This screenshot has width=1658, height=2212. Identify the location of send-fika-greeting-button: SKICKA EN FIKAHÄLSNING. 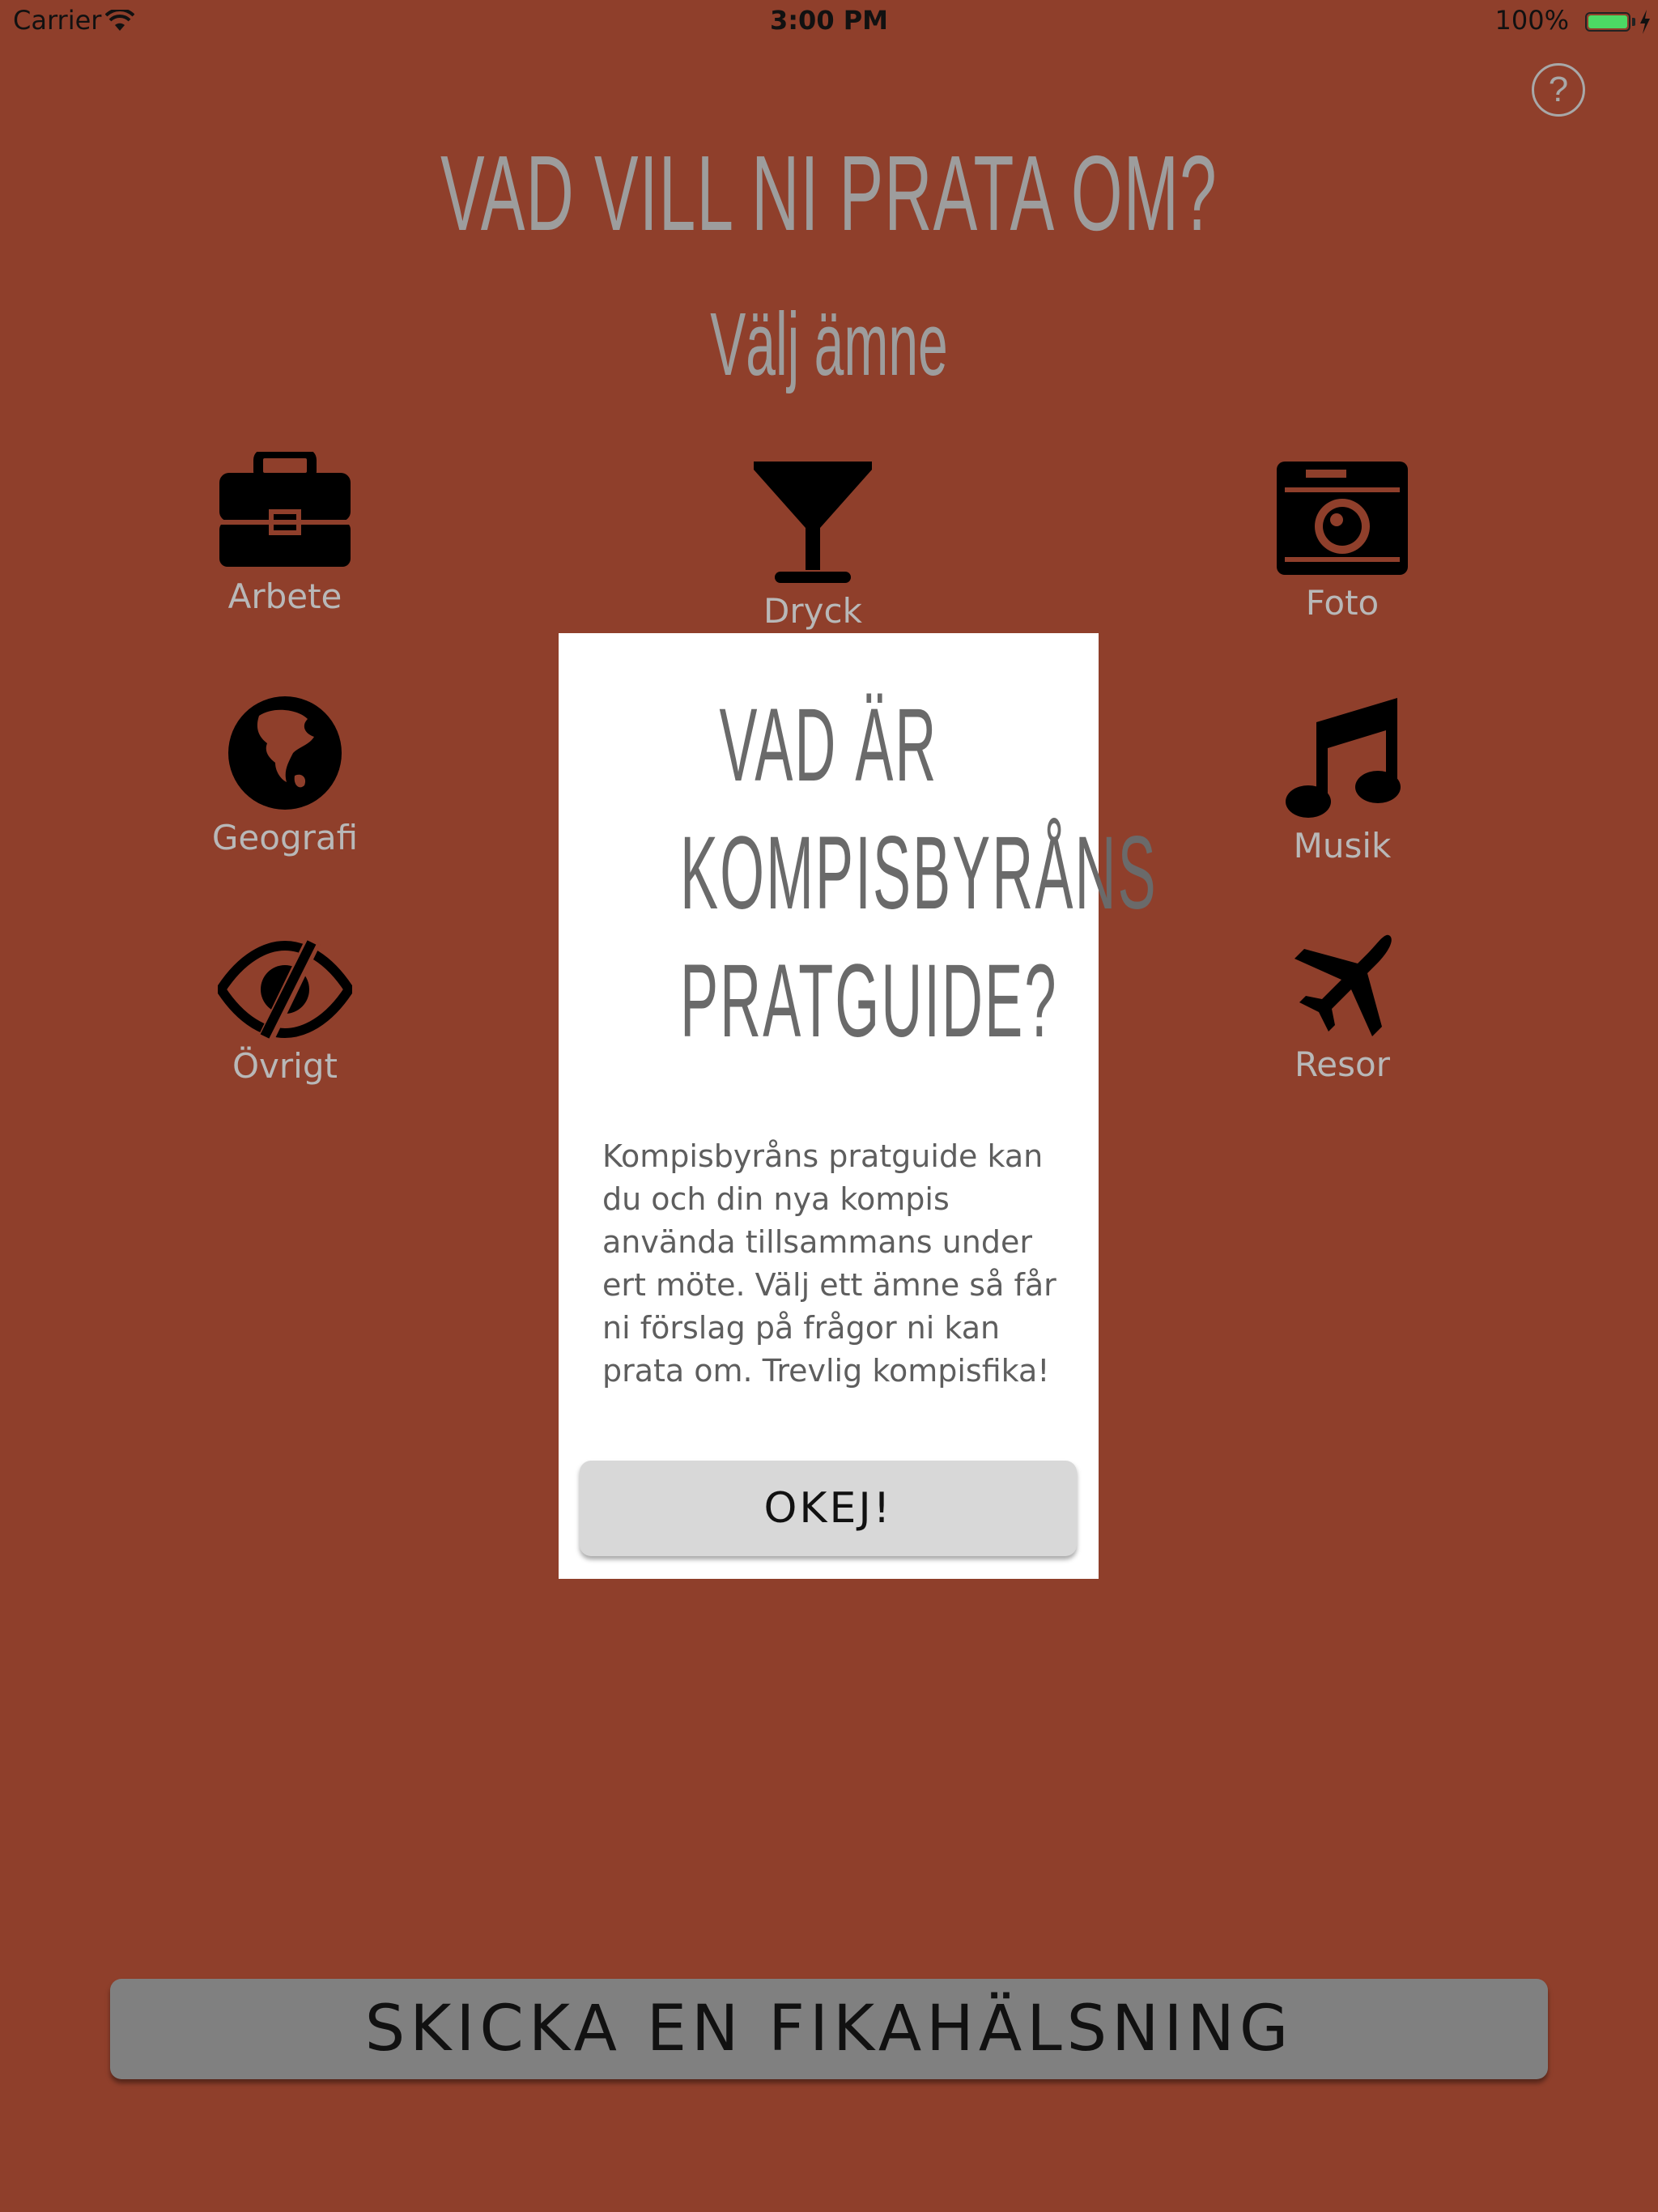
(829, 2029).